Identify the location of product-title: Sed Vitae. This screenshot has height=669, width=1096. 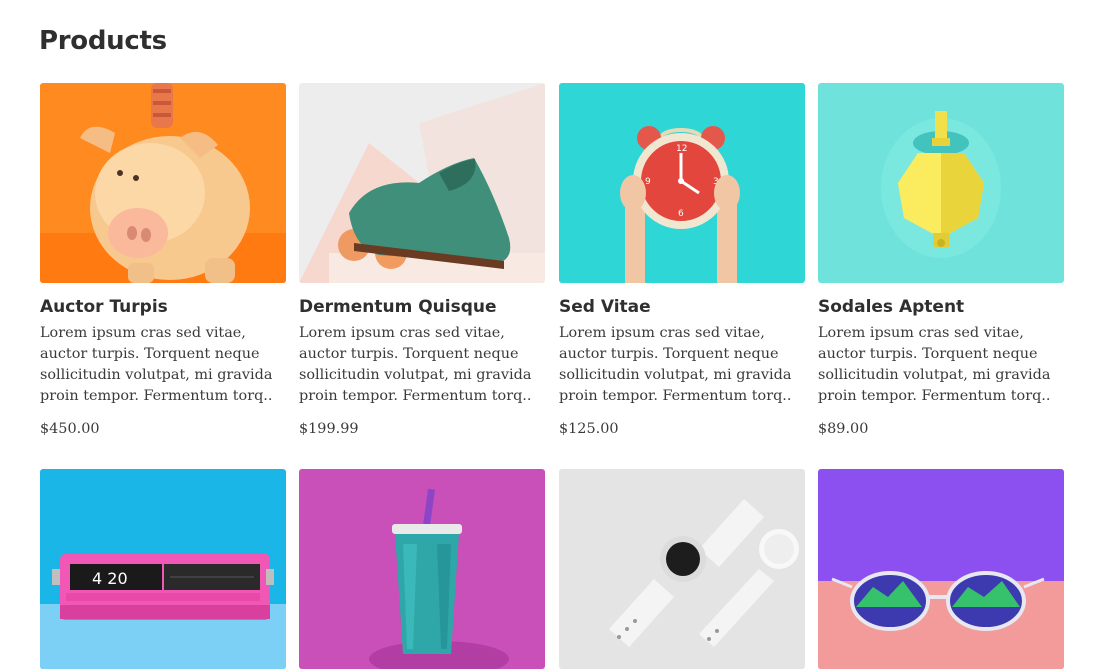
(682, 307).